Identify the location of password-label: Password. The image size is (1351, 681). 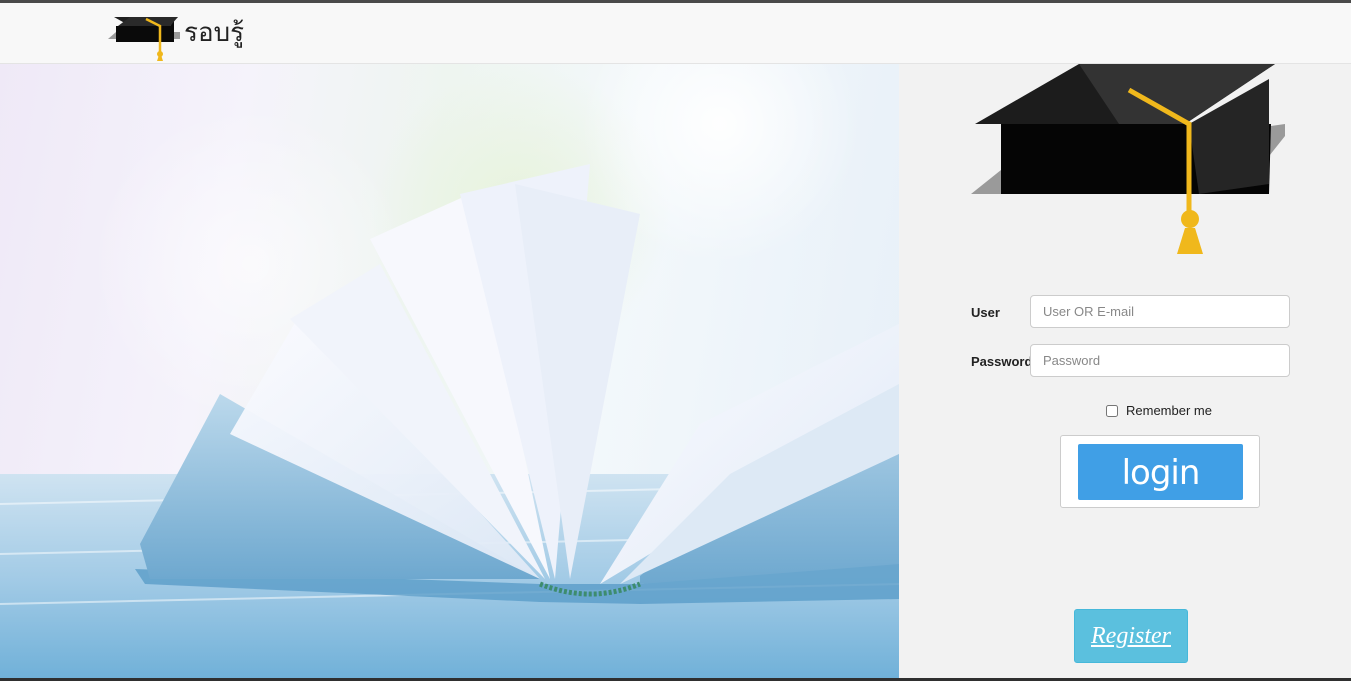
(1002, 361).